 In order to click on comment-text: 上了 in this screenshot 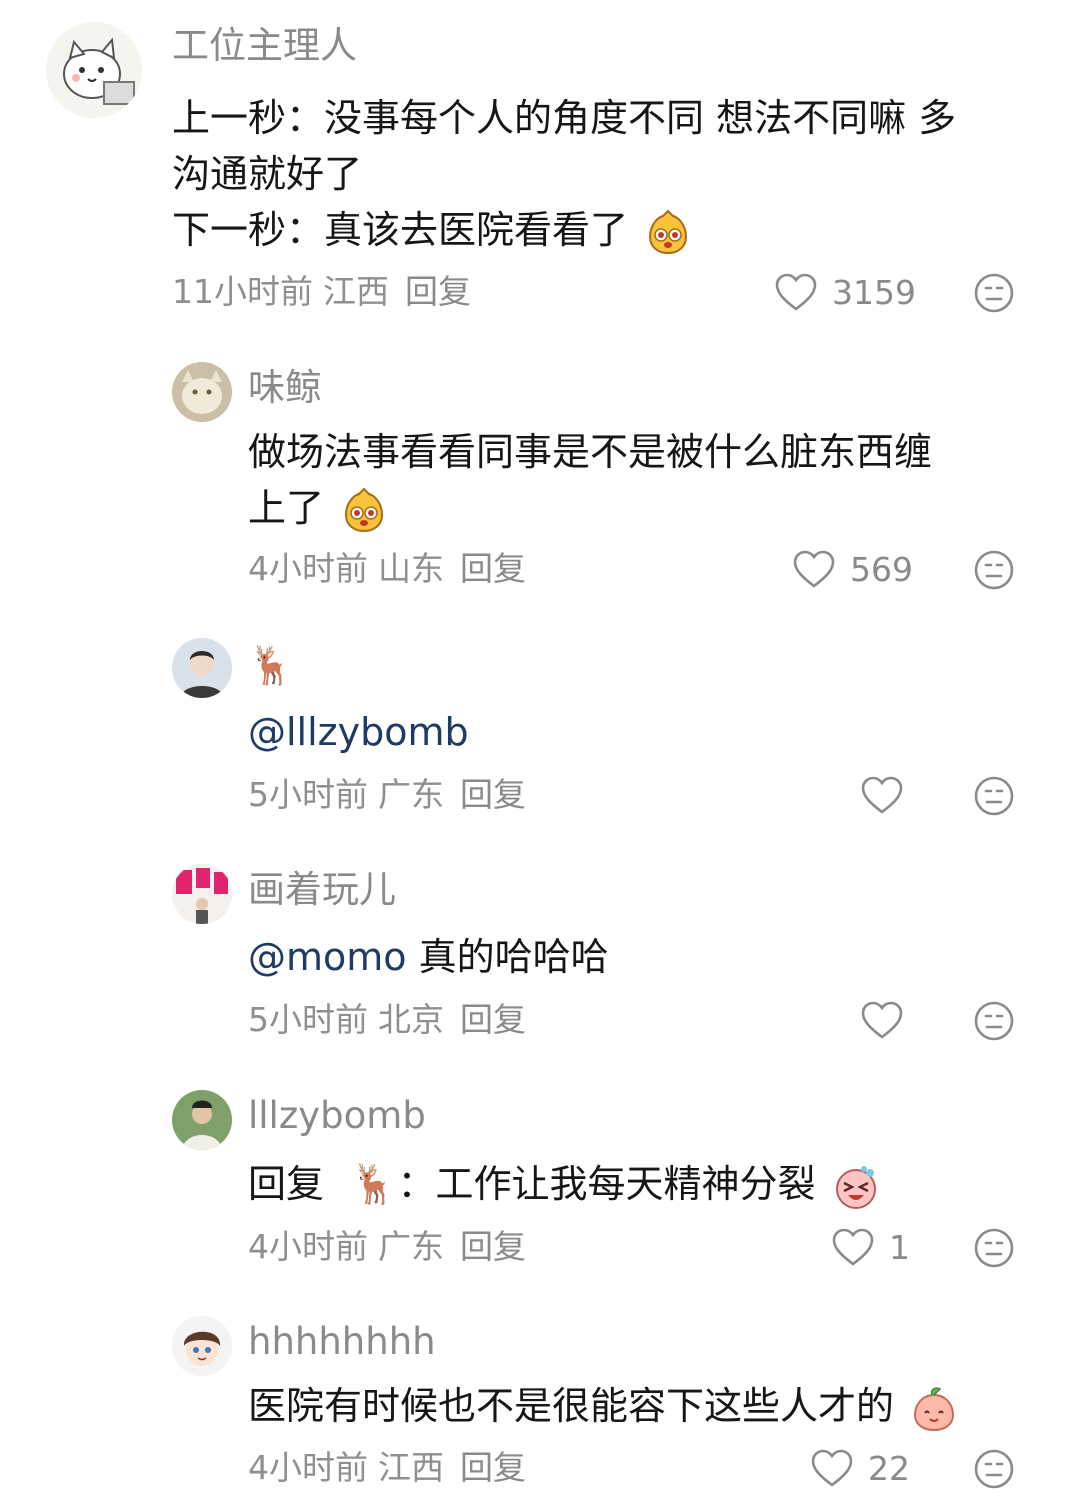, I will do `click(286, 508)`.